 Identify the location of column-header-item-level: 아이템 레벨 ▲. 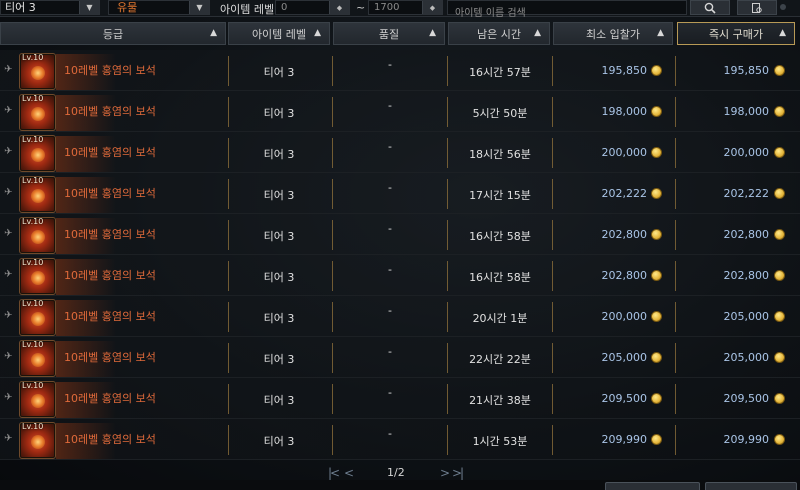
(279, 33).